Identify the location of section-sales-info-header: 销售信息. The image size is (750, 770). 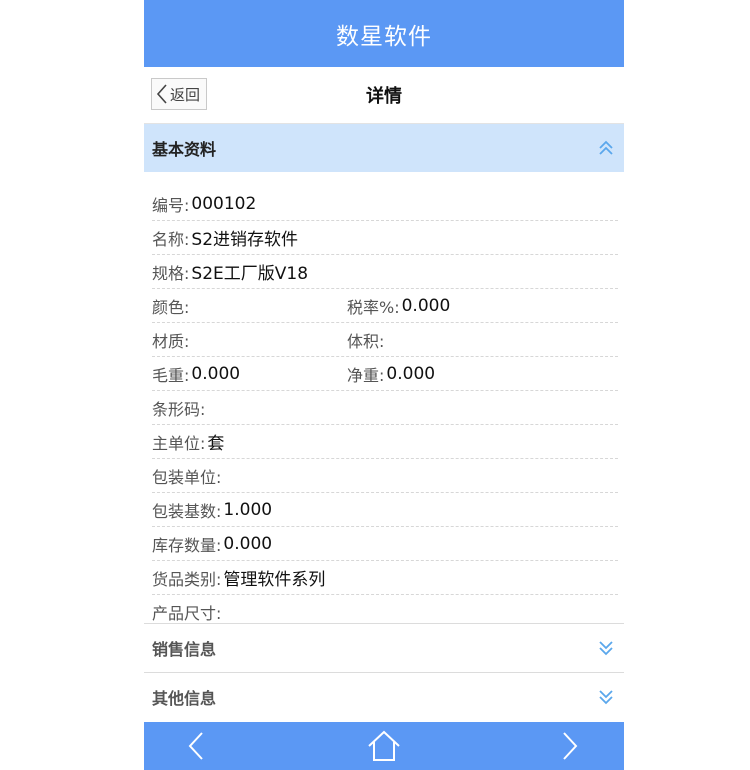
(384, 647).